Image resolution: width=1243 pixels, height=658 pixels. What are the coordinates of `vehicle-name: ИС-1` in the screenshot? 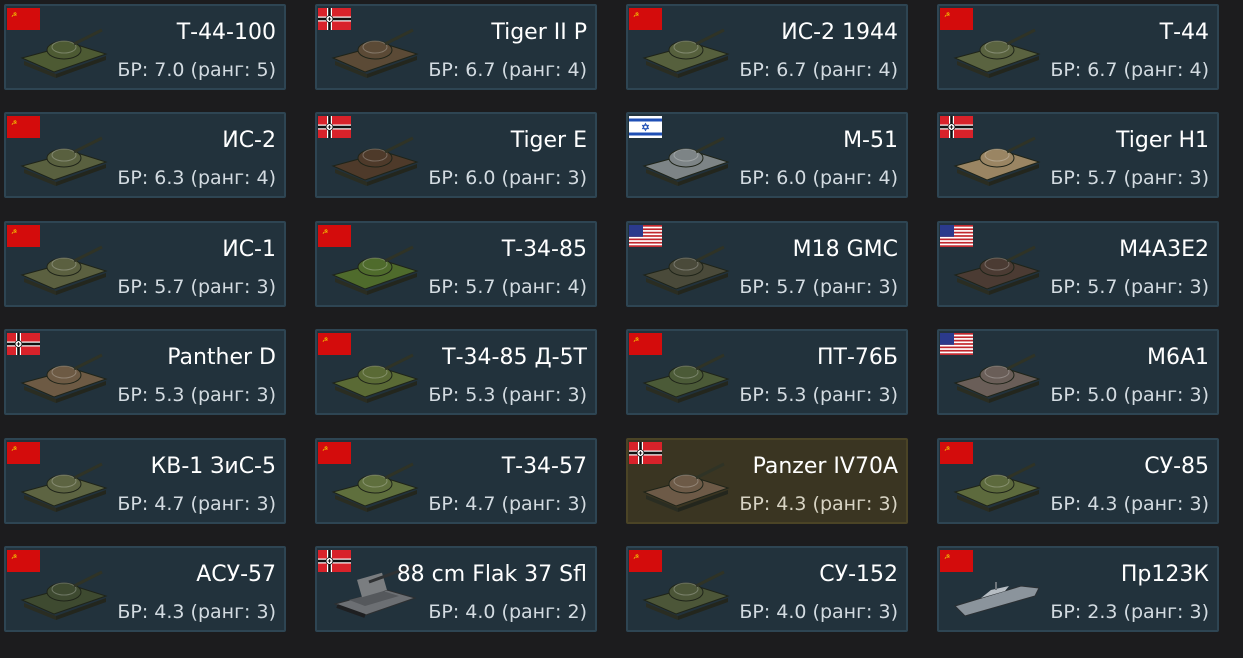 It's located at (249, 249).